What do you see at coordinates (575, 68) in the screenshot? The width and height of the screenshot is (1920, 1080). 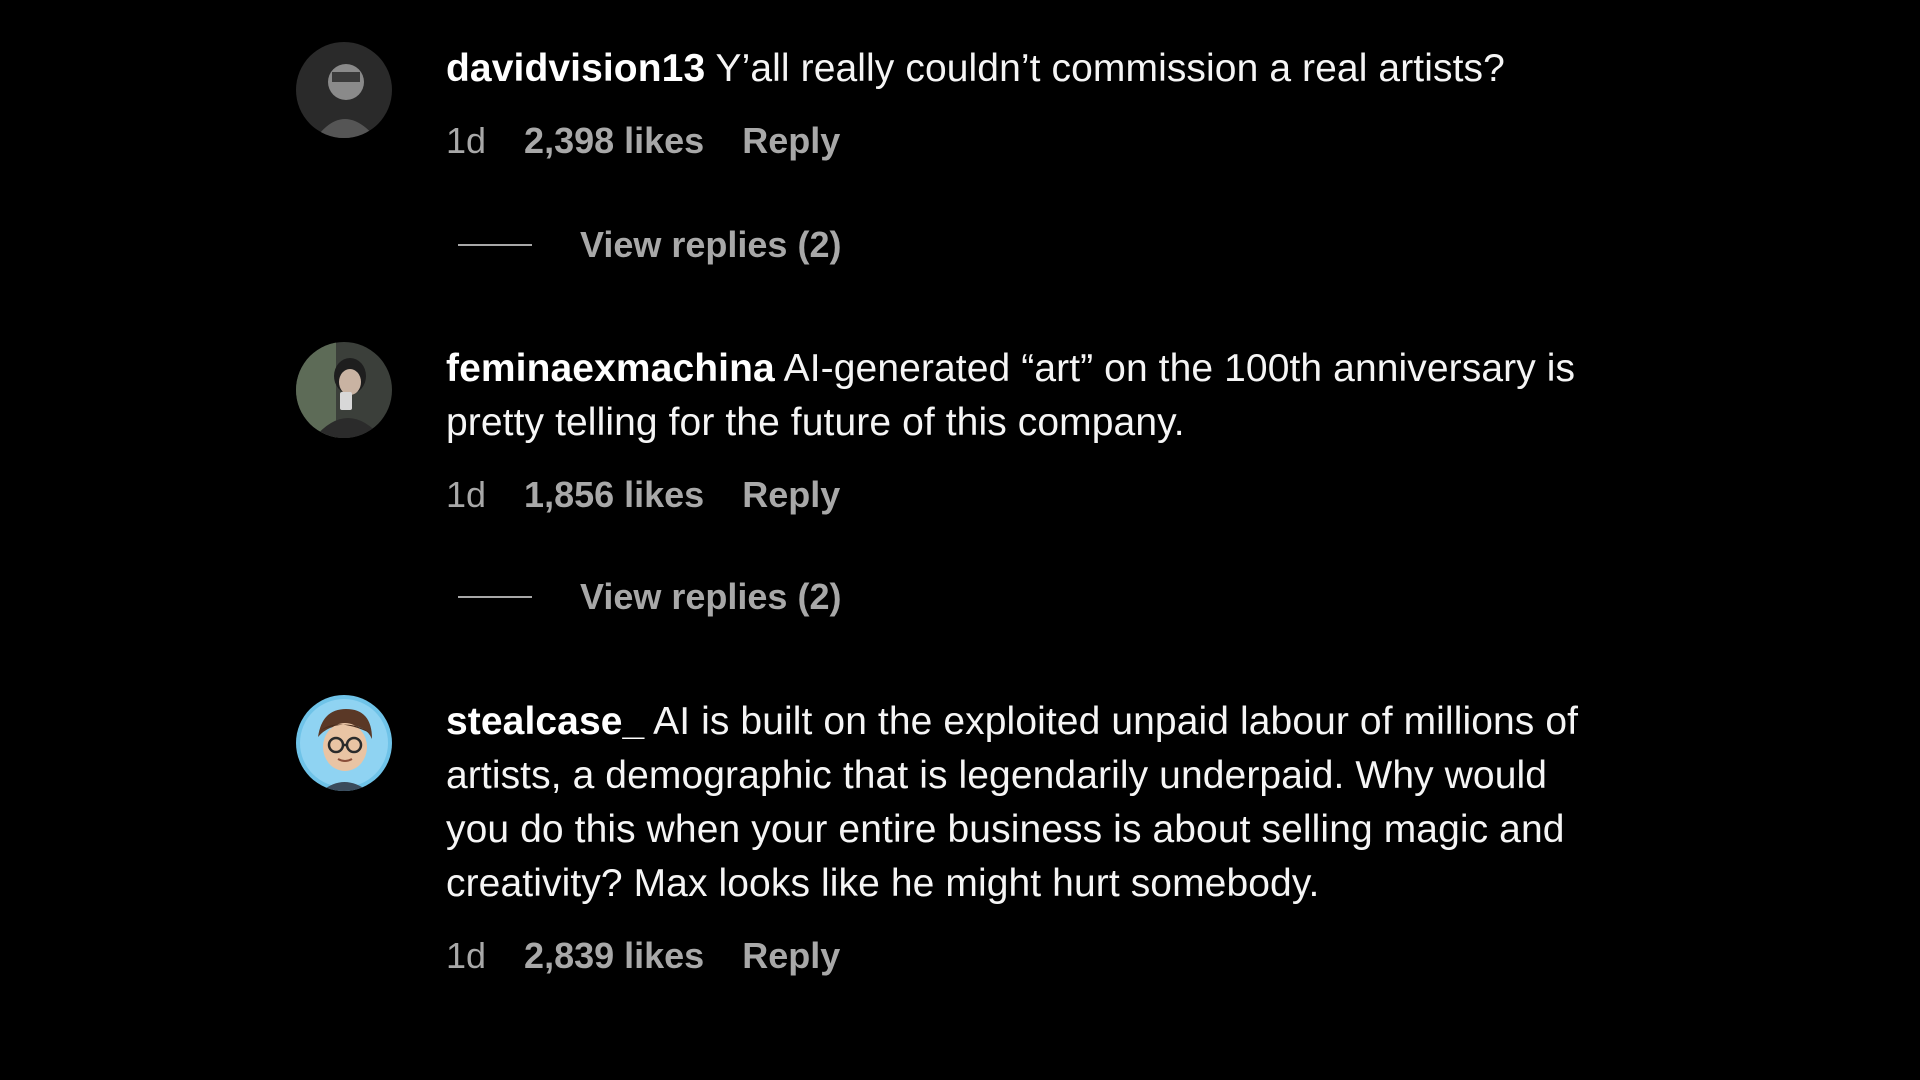 I see `comment-username: davidvision13` at bounding box center [575, 68].